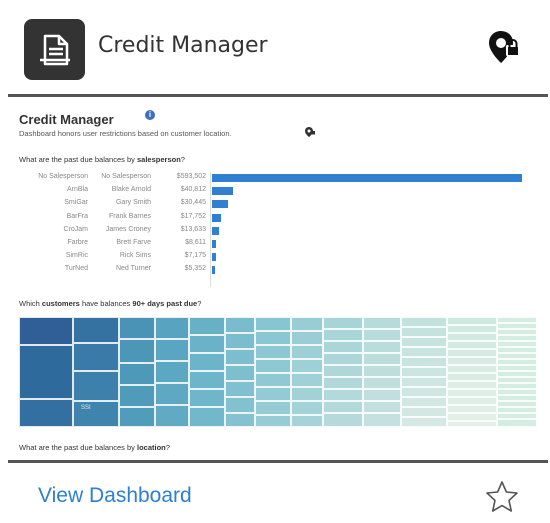 The image size is (550, 523). I want to click on table-row: SmiGar Gary Smith $30,445, so click(282, 204).